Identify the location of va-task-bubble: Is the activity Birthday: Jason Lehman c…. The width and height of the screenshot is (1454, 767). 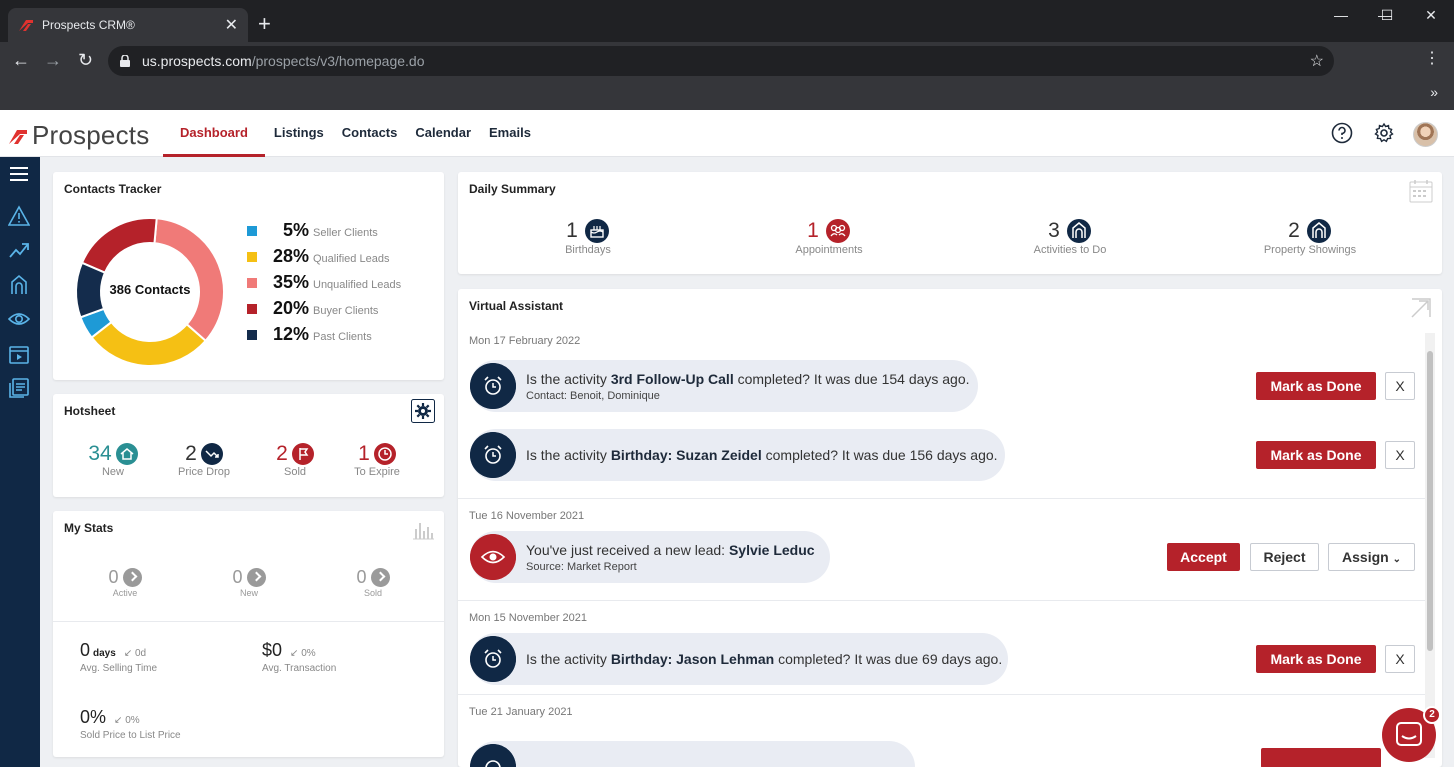
(739, 659).